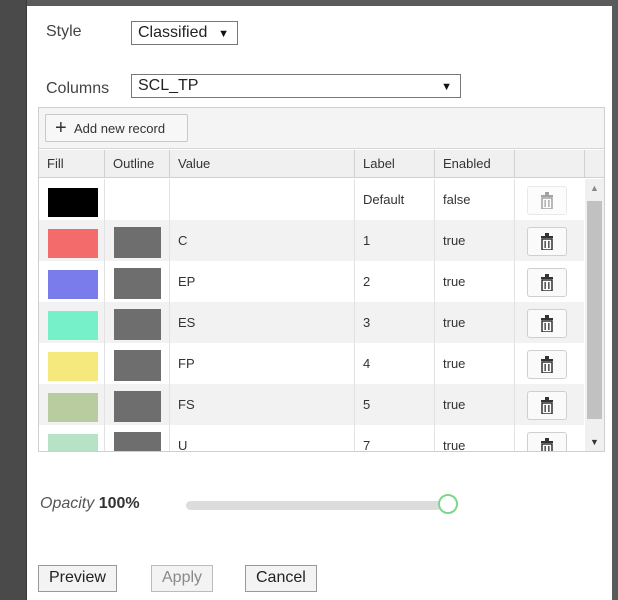  I want to click on style-label: Style, so click(64, 31).